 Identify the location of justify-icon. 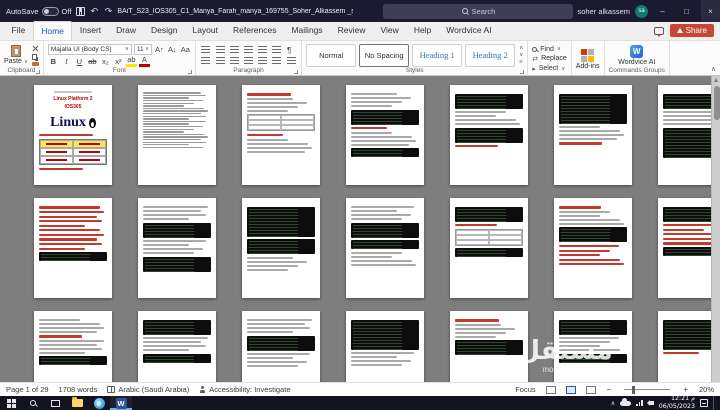
(249, 60).